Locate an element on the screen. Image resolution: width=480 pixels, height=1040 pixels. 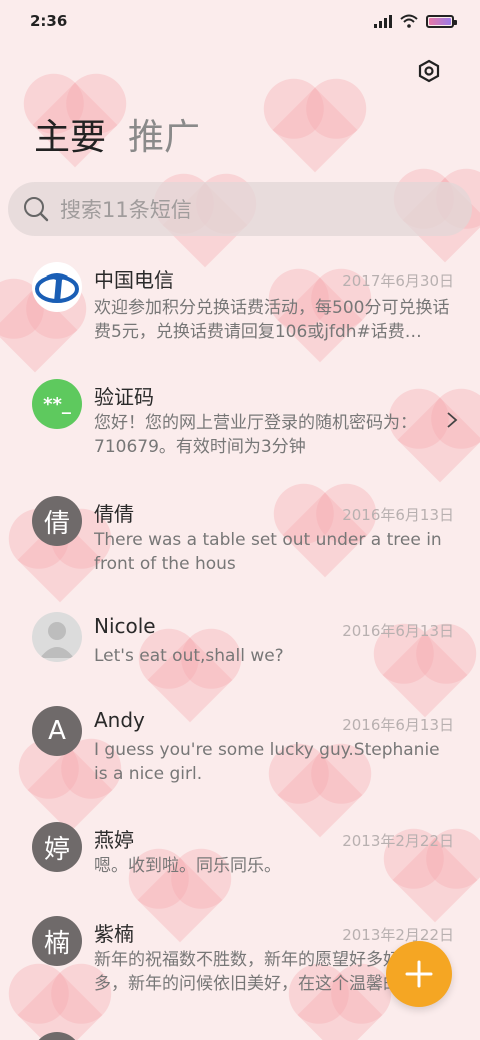
conversation-row is located at coordinates (240, 1028).